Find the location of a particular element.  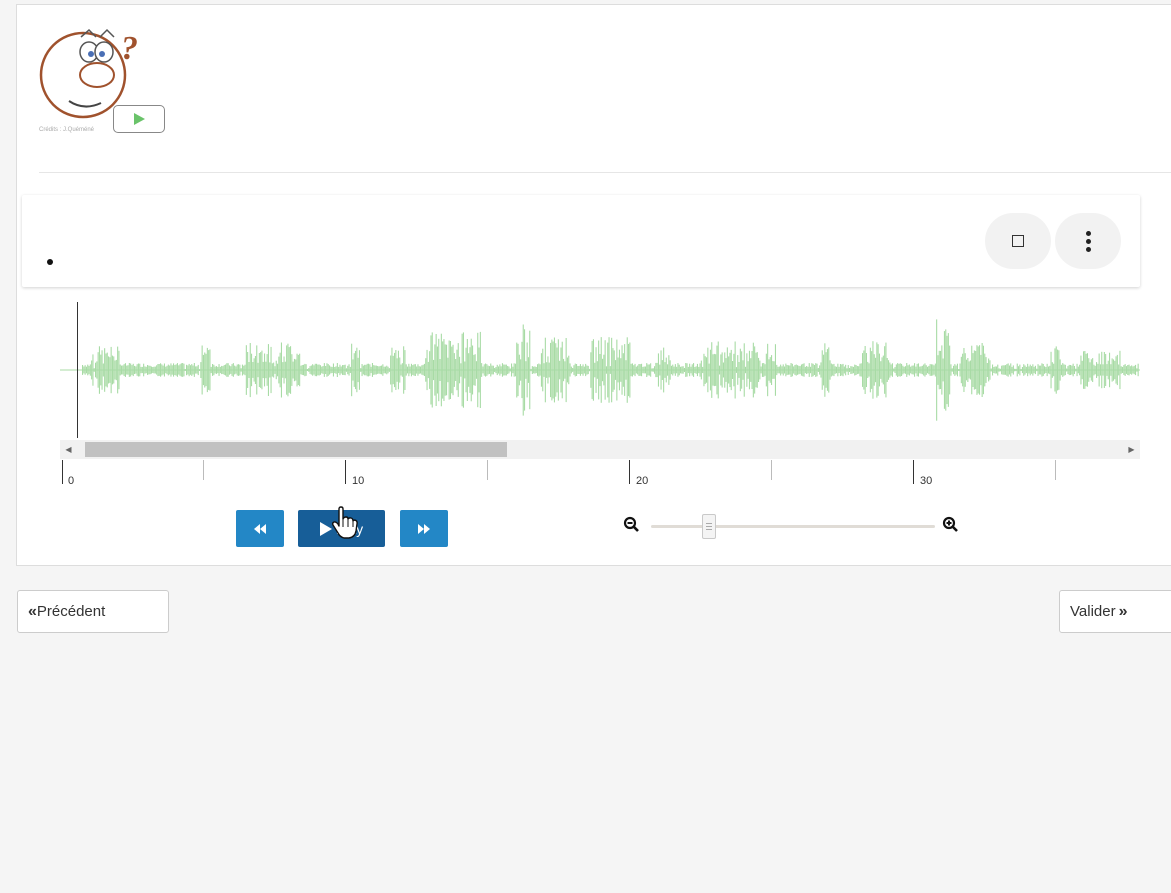

playback-cursor is located at coordinates (77, 370).